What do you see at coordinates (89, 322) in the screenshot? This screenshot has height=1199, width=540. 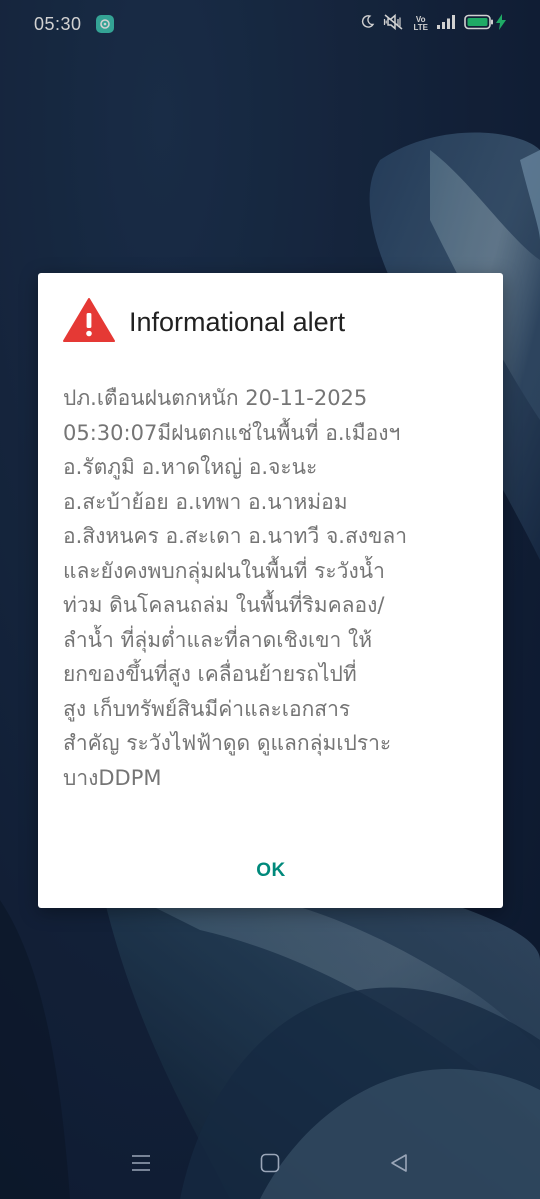 I see `warning-icon` at bounding box center [89, 322].